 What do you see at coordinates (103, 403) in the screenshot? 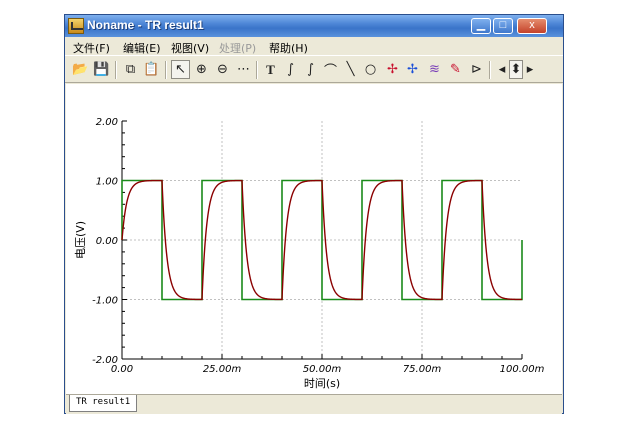
I see `tab-tr-result1: TR result1` at bounding box center [103, 403].